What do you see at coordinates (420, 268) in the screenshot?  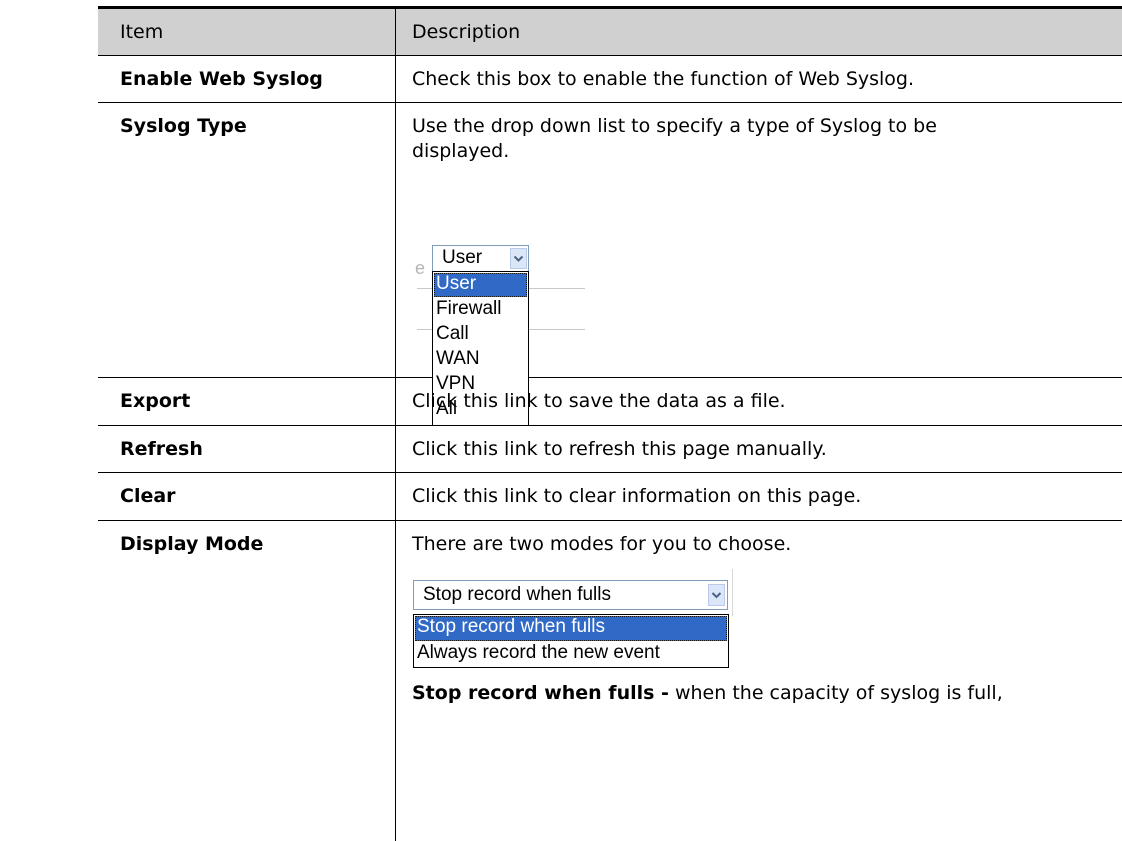 I see `partial-label: e` at bounding box center [420, 268].